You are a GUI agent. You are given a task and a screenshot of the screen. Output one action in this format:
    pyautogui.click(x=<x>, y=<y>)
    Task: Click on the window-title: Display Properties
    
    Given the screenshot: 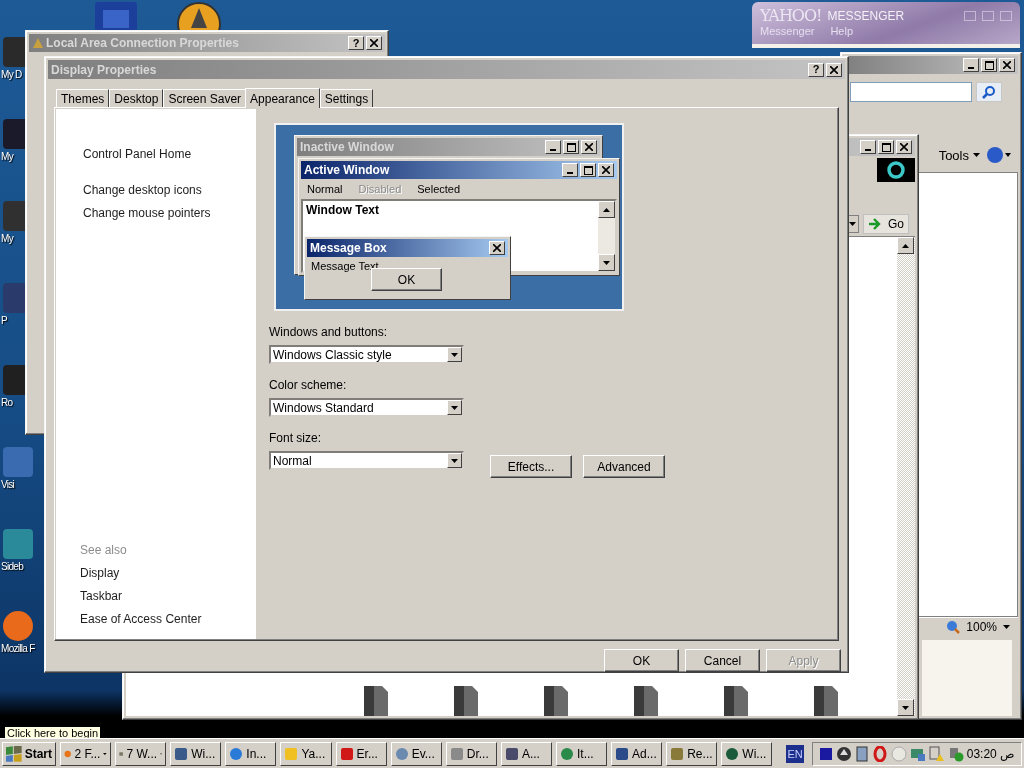 What is the action you would take?
    pyautogui.click(x=104, y=69)
    